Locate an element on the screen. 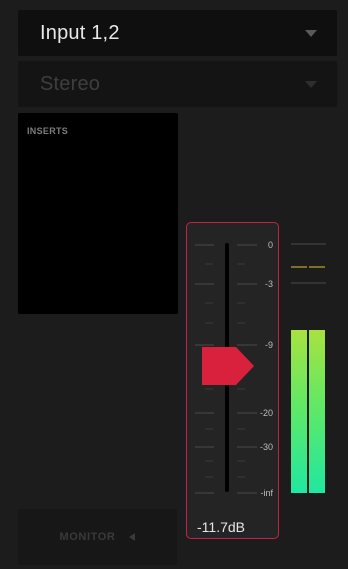 The height and width of the screenshot is (569, 348). fader-db-readout: -11.7dB is located at coordinates (221, 527).